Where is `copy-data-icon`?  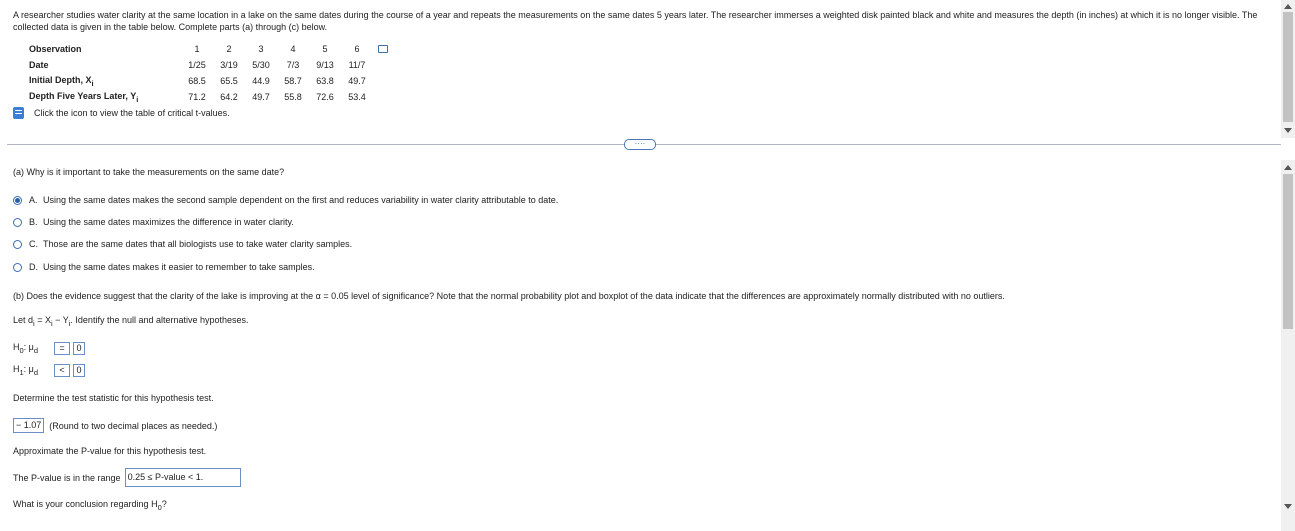
copy-data-icon is located at coordinates (383, 49).